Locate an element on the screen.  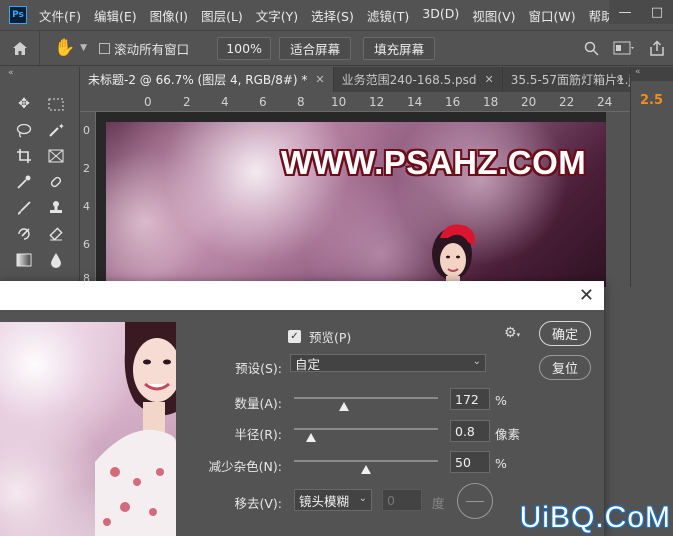
dialog-preview-image is located at coordinates (88, 429).